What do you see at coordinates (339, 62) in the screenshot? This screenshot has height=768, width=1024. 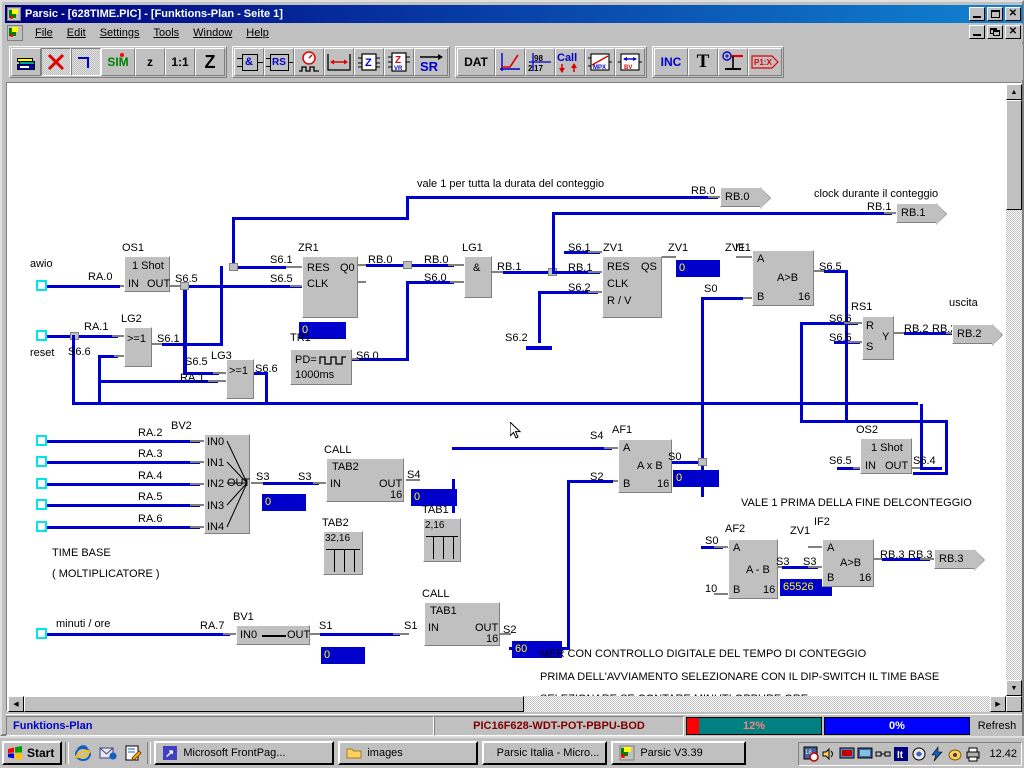 I see `monoflop-icon` at bounding box center [339, 62].